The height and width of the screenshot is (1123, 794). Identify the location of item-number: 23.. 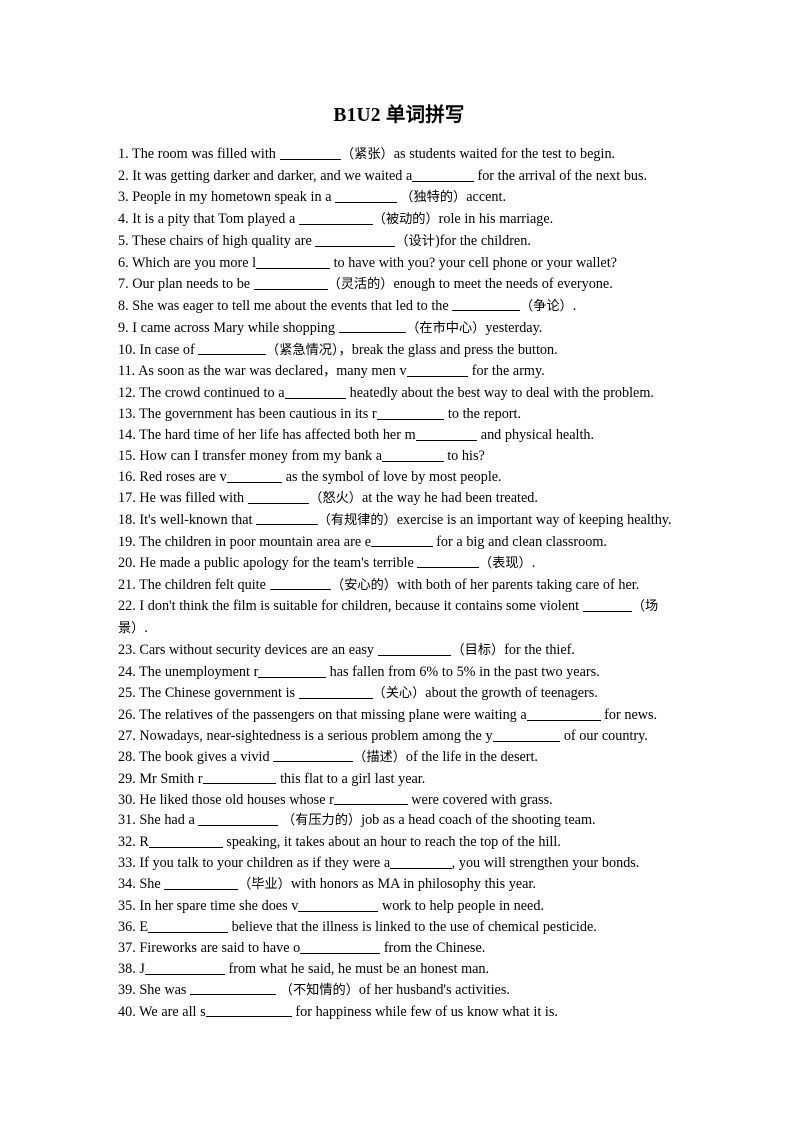
(129, 650).